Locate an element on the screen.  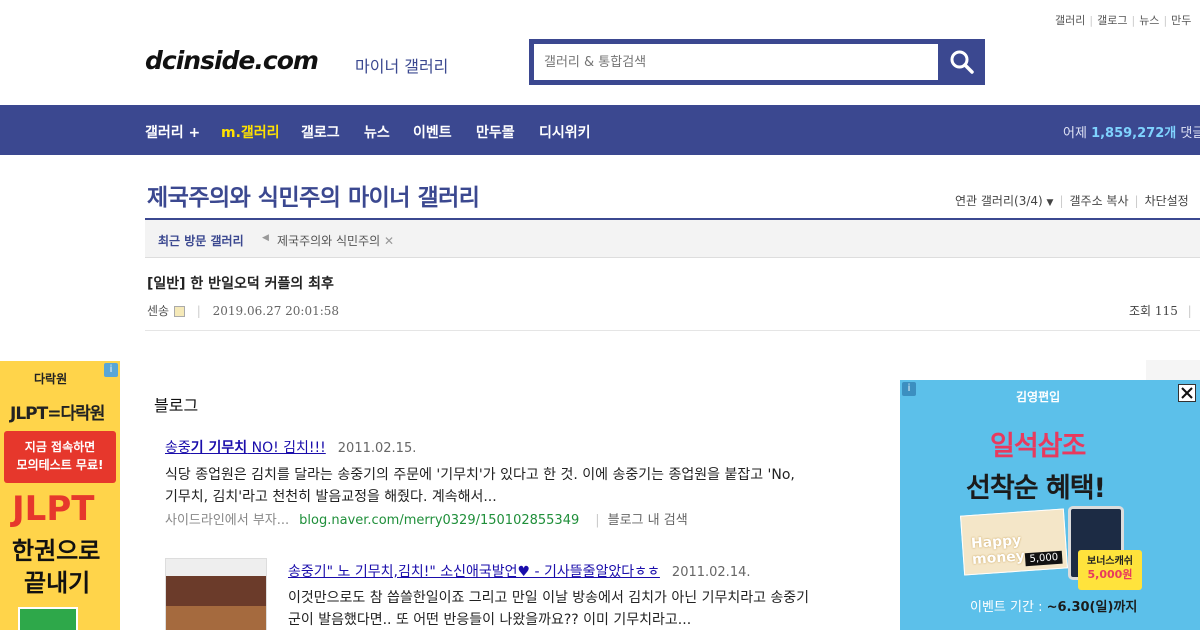
gift-card-value: 5,000 is located at coordinates (1044, 558).